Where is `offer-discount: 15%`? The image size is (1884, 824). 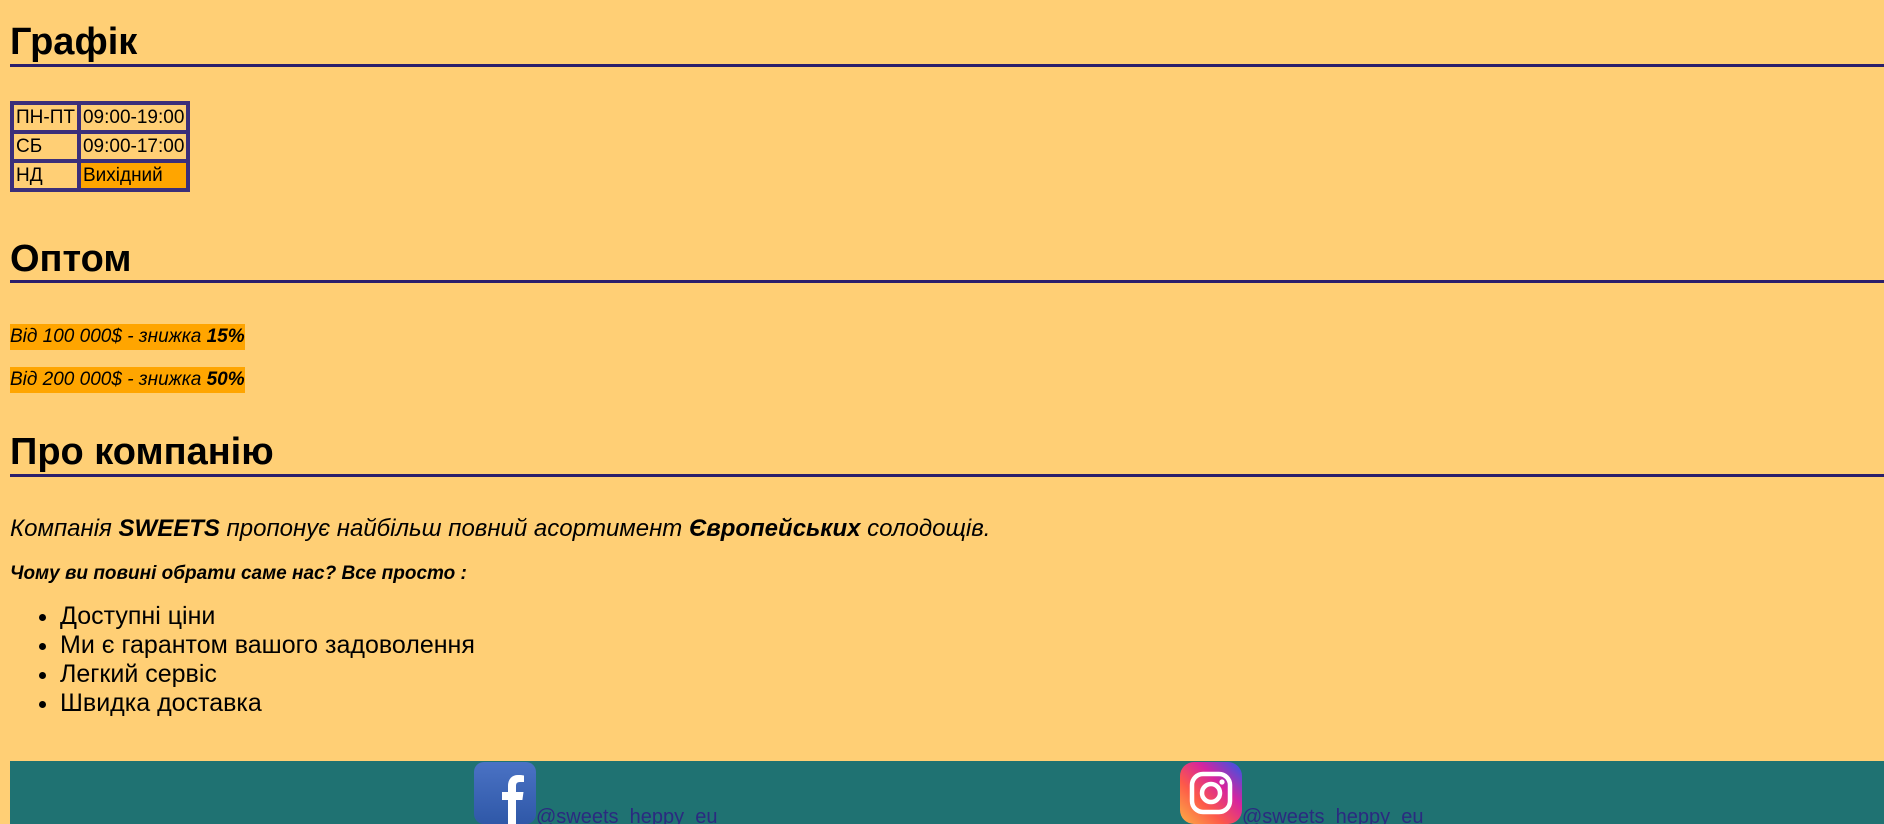
offer-discount: 15% is located at coordinates (225, 336).